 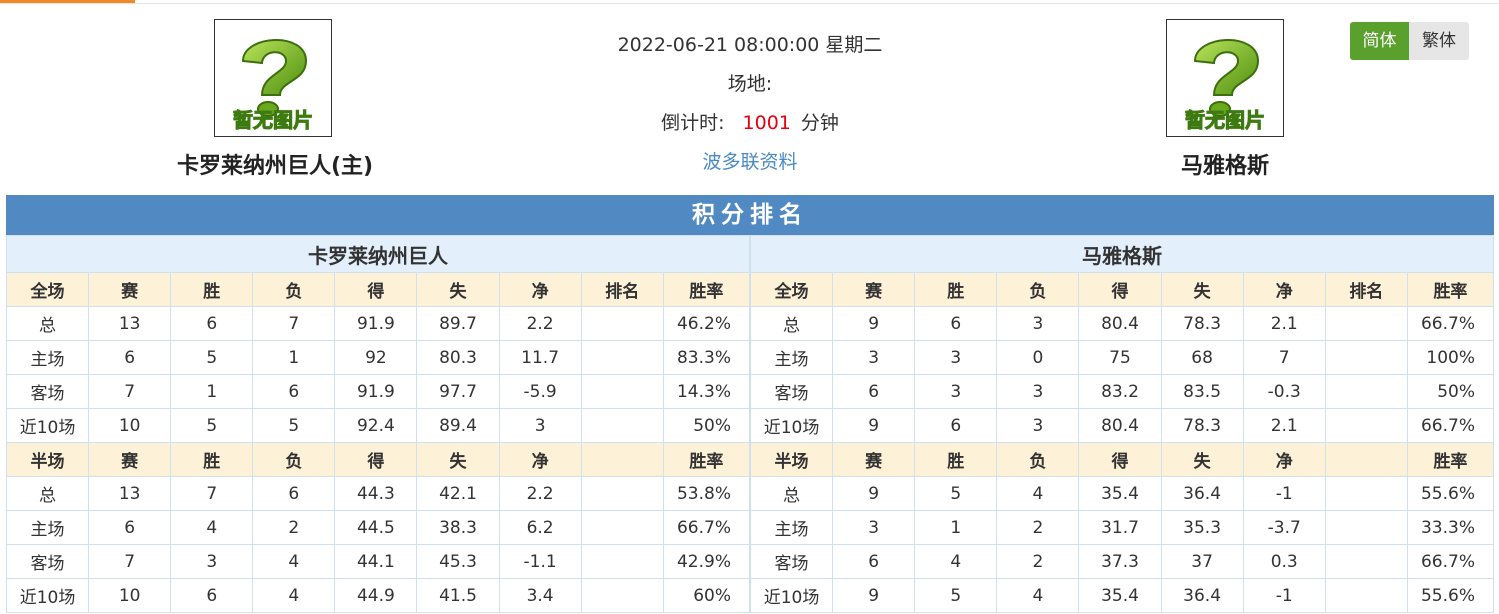 What do you see at coordinates (540, 289) in the screenshot?
I see `column-header: 净` at bounding box center [540, 289].